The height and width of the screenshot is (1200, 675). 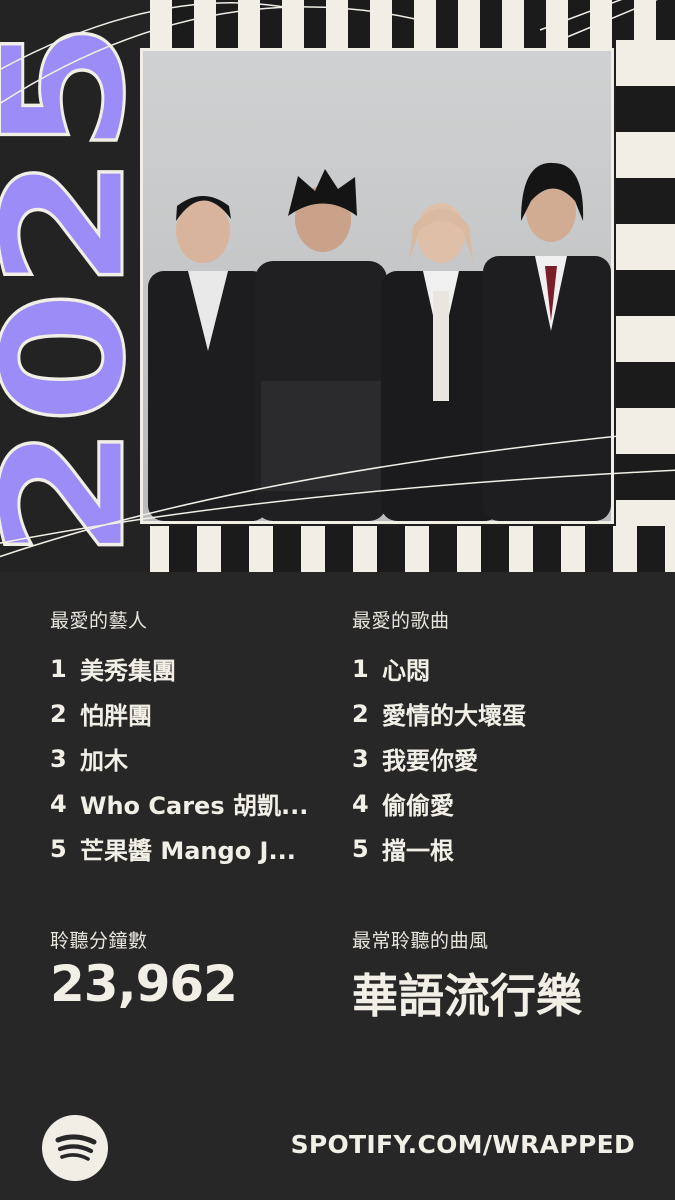 What do you see at coordinates (116, 716) in the screenshot?
I see `artist-name: 怕胖團` at bounding box center [116, 716].